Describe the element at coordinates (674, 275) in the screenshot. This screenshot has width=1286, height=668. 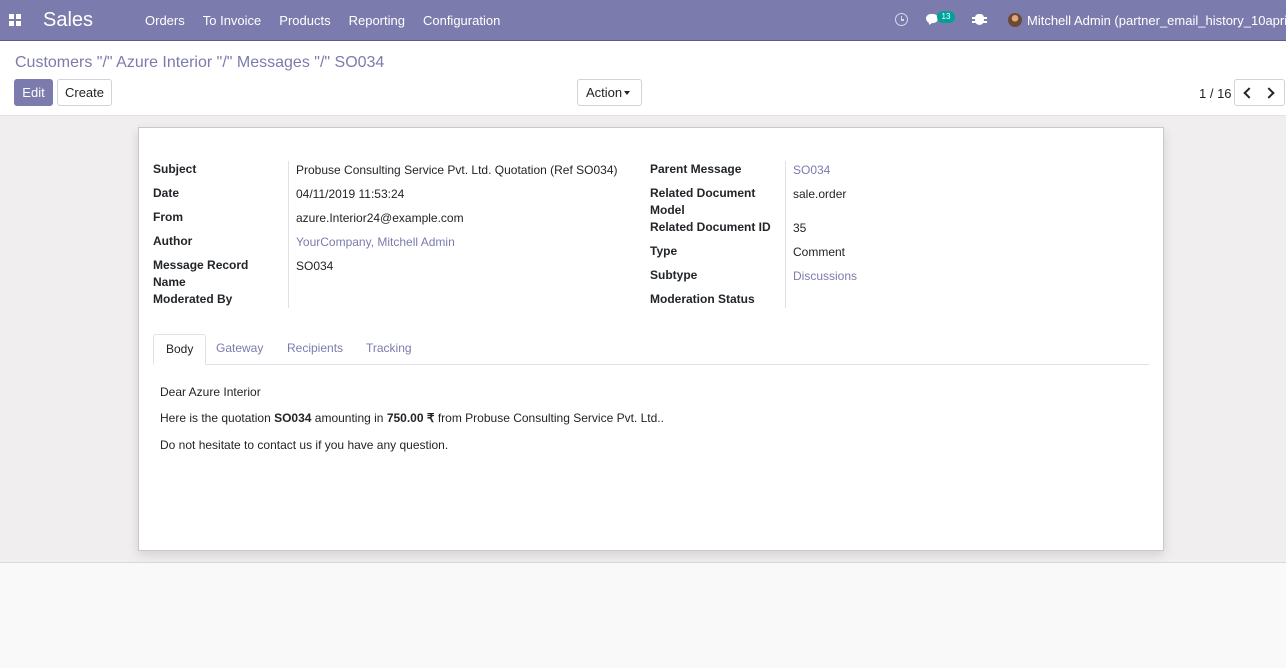
I see `subtype-label: Subtype` at that location.